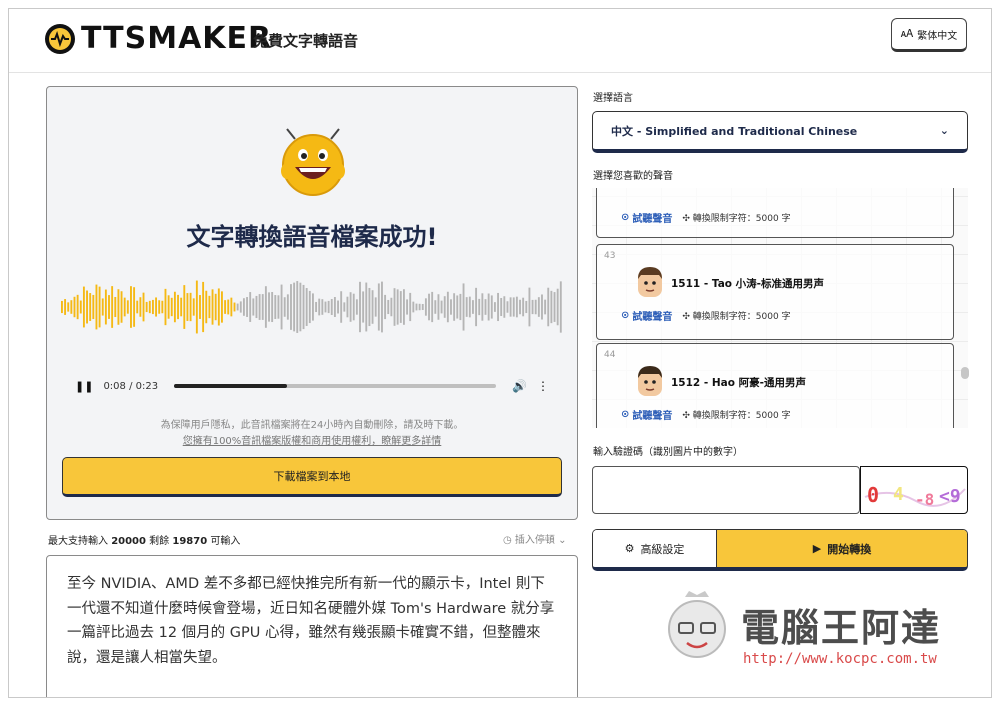 This screenshot has height=706, width=1000. I want to click on voice-number: 44, so click(610, 355).